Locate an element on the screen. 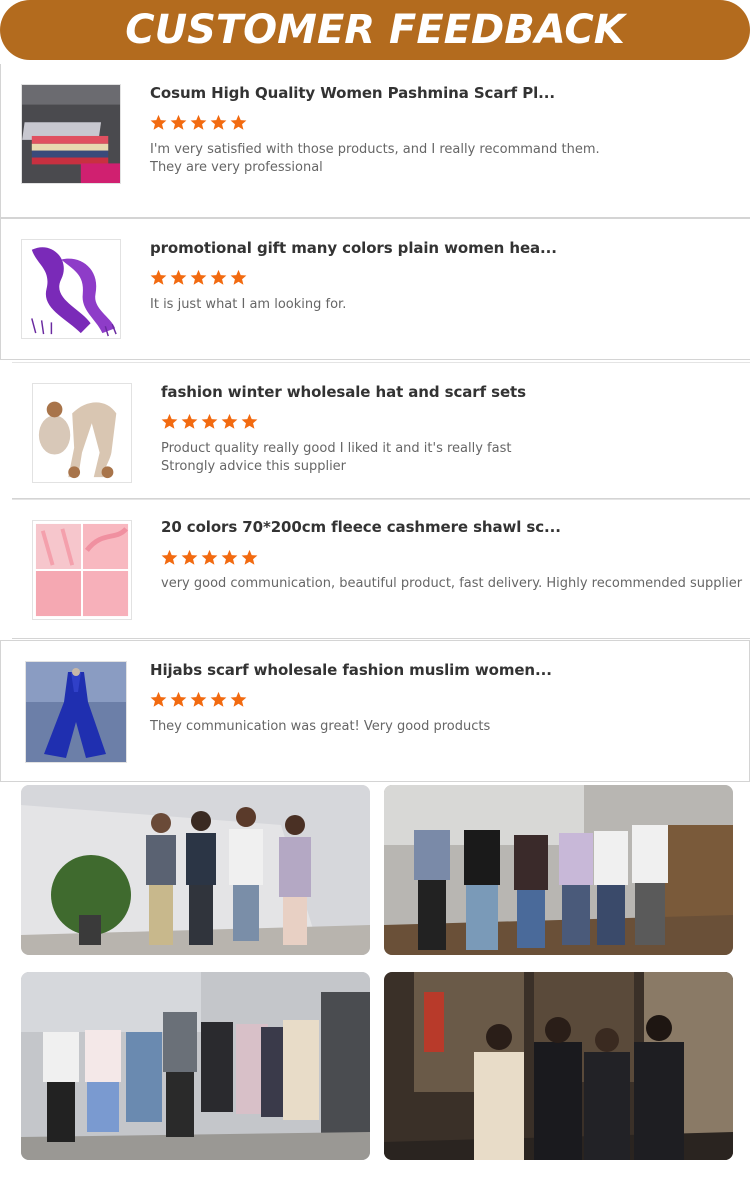 The height and width of the screenshot is (1177, 750). blue-hijab-image is located at coordinates (76, 712).